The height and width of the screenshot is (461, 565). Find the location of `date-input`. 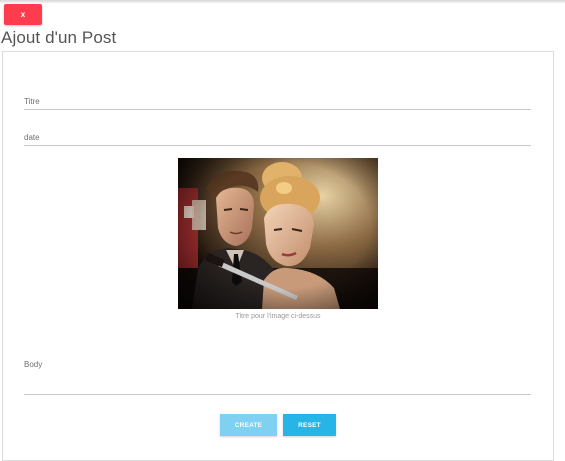

date-input is located at coordinates (277, 137).